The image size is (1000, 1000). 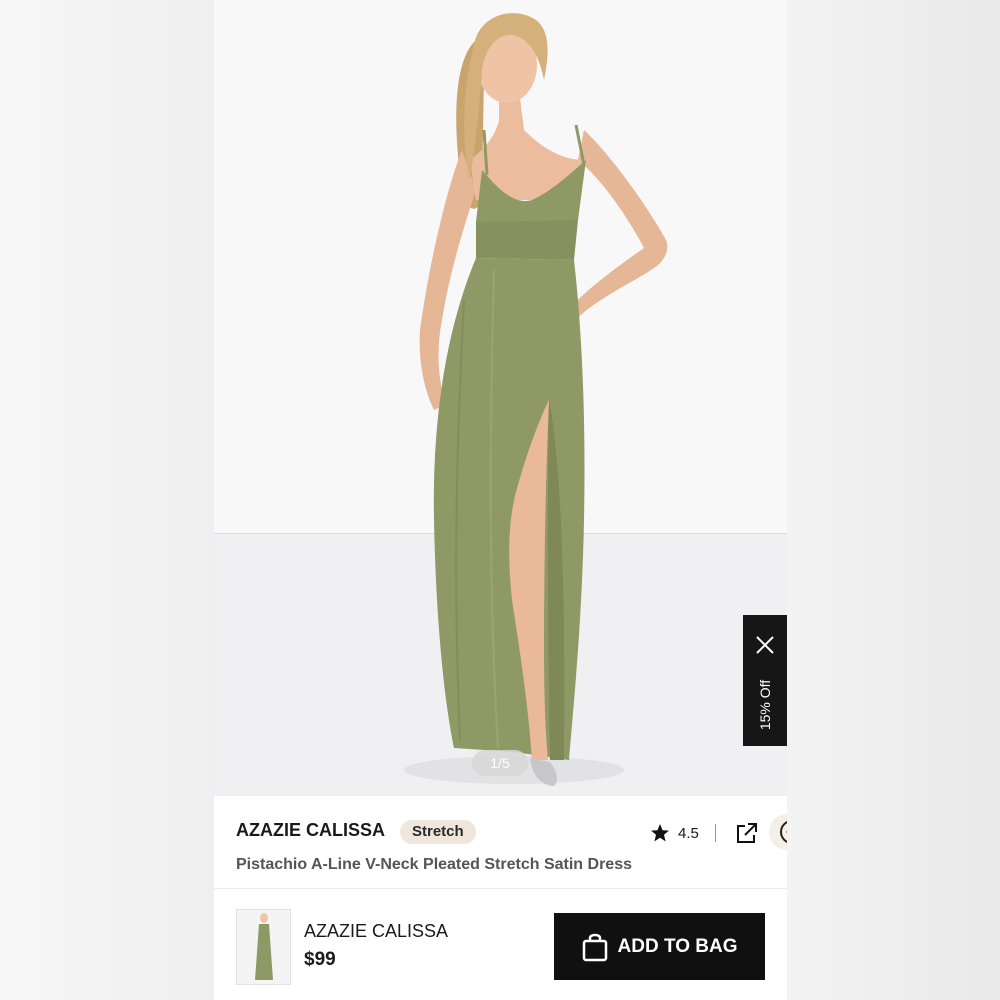 I want to click on share-icon, so click(x=747, y=833).